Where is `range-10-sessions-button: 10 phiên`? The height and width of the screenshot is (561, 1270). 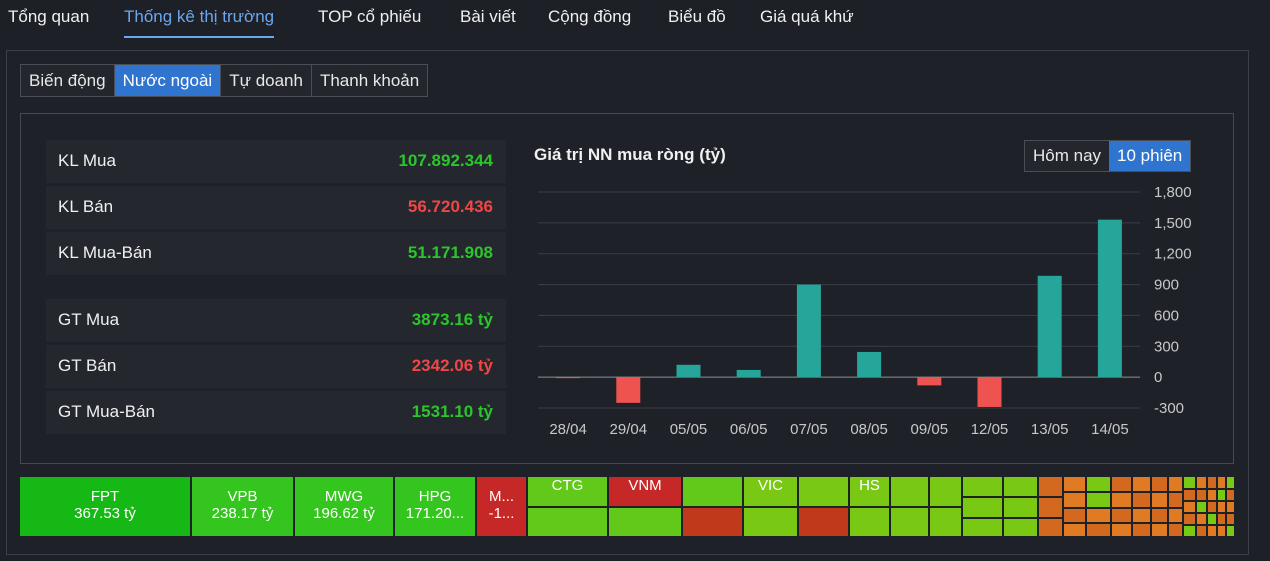 range-10-sessions-button: 10 phiên is located at coordinates (1150, 156).